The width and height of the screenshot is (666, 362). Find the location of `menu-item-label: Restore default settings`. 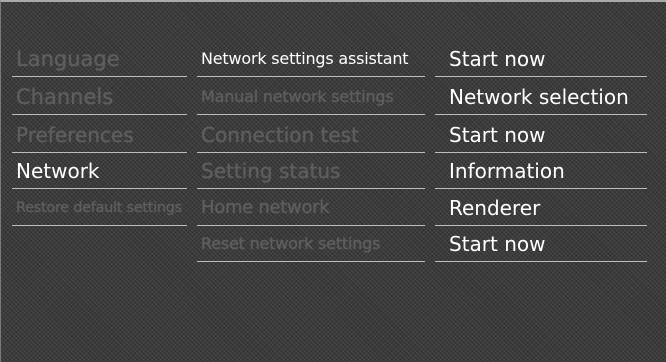

menu-item-label: Restore default settings is located at coordinates (99, 207).